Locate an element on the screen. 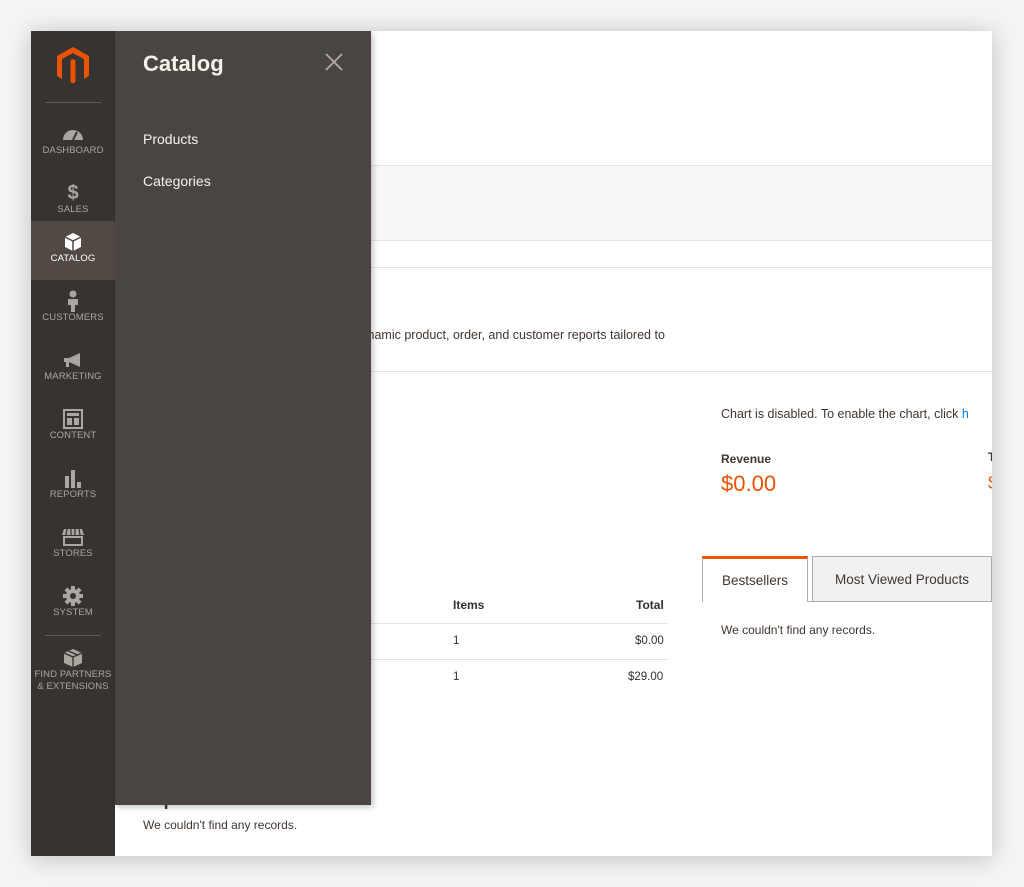 The width and height of the screenshot is (1024, 887). sidebar-item-reports: REPORTS is located at coordinates (73, 486).